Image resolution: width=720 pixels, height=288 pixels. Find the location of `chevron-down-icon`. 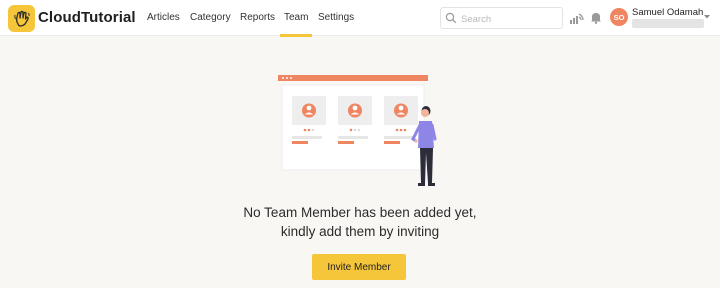

chevron-down-icon is located at coordinates (707, 17).